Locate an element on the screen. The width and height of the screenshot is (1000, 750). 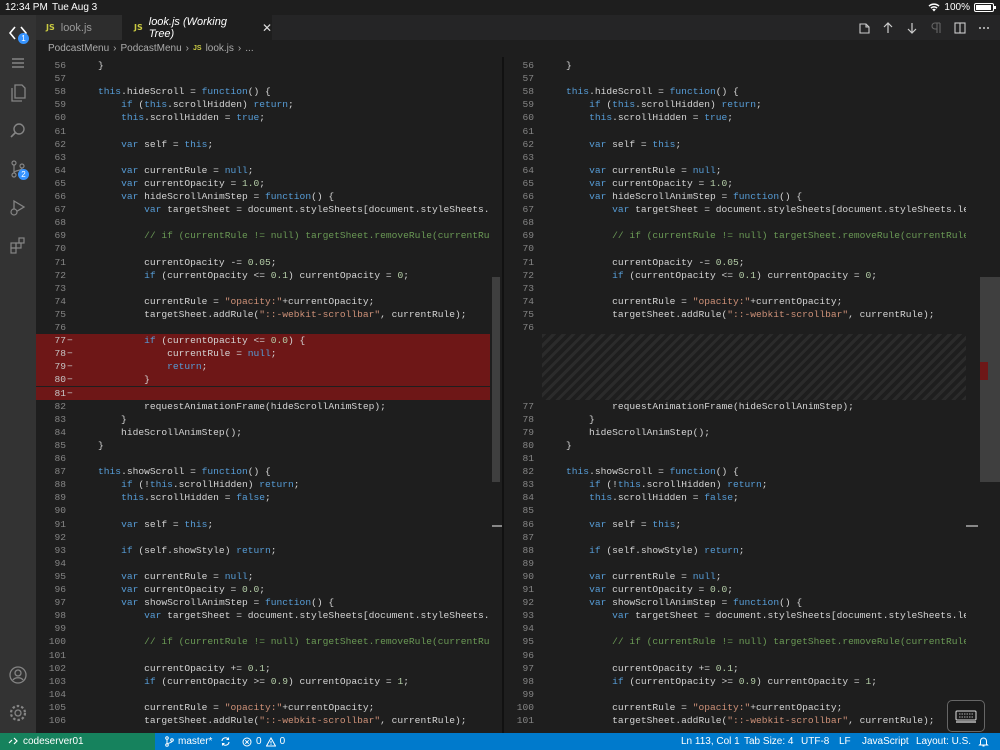
problems-indicator: 0 0 is located at coordinates (263, 741).